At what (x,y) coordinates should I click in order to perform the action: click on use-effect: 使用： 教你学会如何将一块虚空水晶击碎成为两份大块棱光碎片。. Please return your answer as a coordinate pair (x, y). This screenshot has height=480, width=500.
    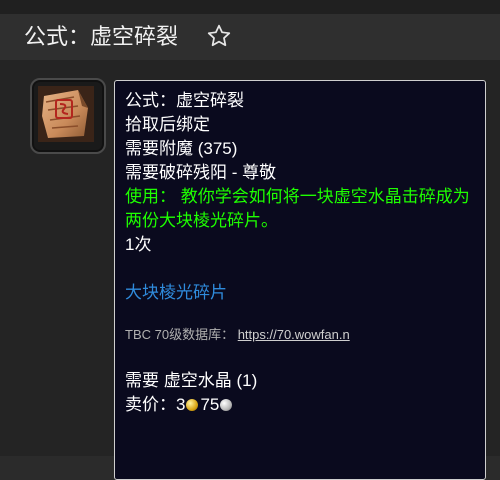
    Looking at the image, I should click on (301, 209).